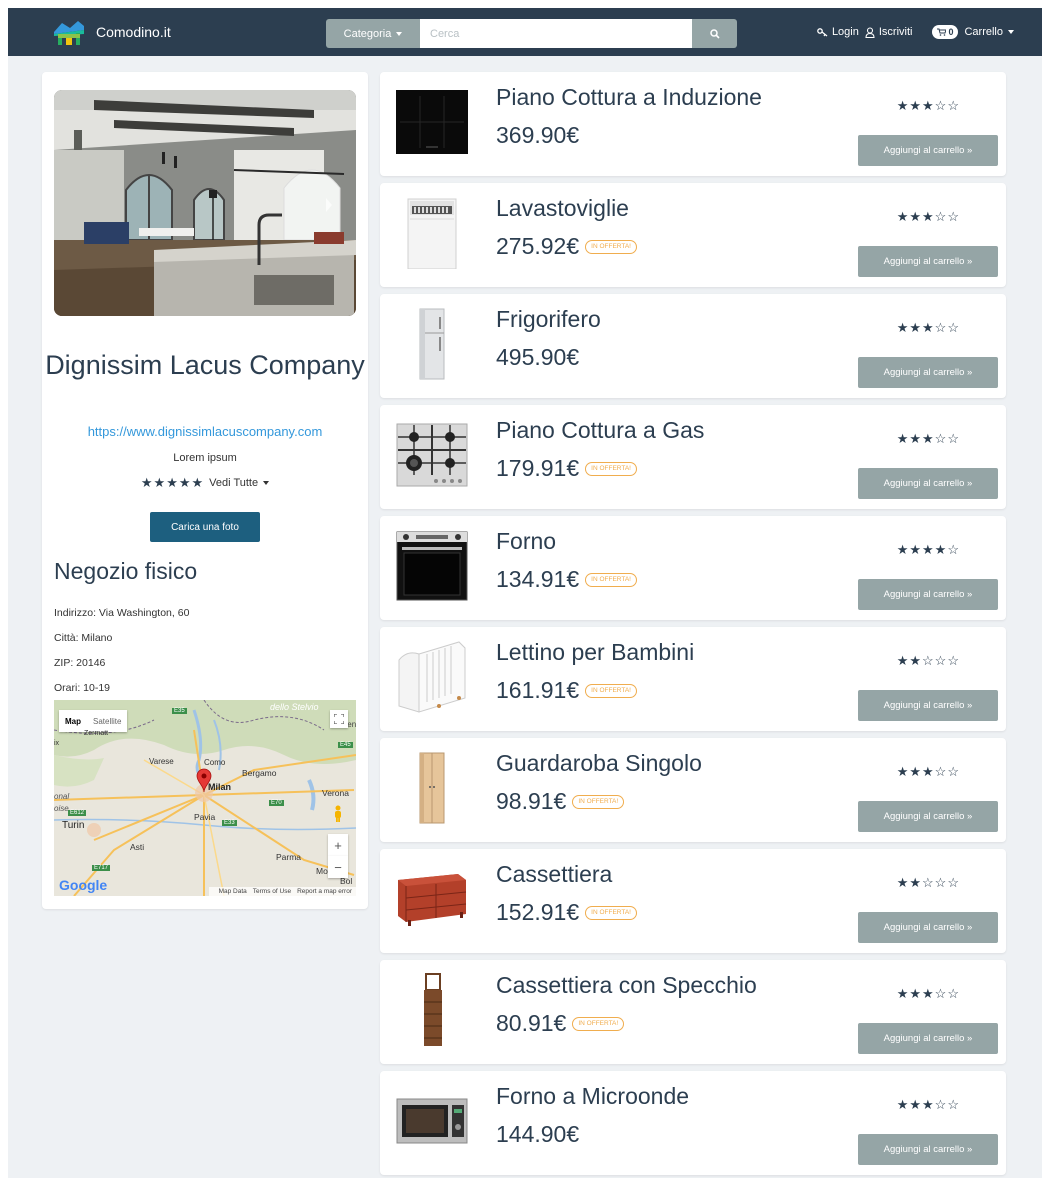 The height and width of the screenshot is (1178, 1042). What do you see at coordinates (272, 891) in the screenshot?
I see `terms-link: Terms of Use` at bounding box center [272, 891].